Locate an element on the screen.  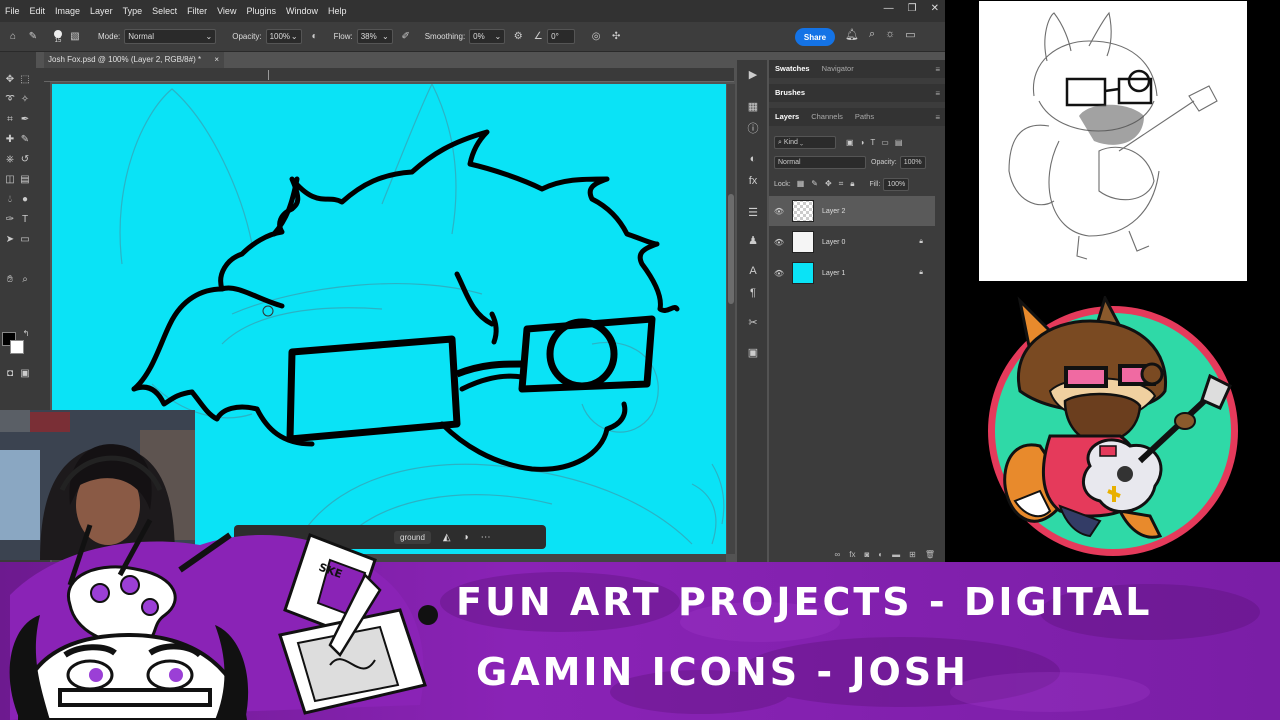
pen-tool-icon: ✑ is located at coordinates (10, 220).